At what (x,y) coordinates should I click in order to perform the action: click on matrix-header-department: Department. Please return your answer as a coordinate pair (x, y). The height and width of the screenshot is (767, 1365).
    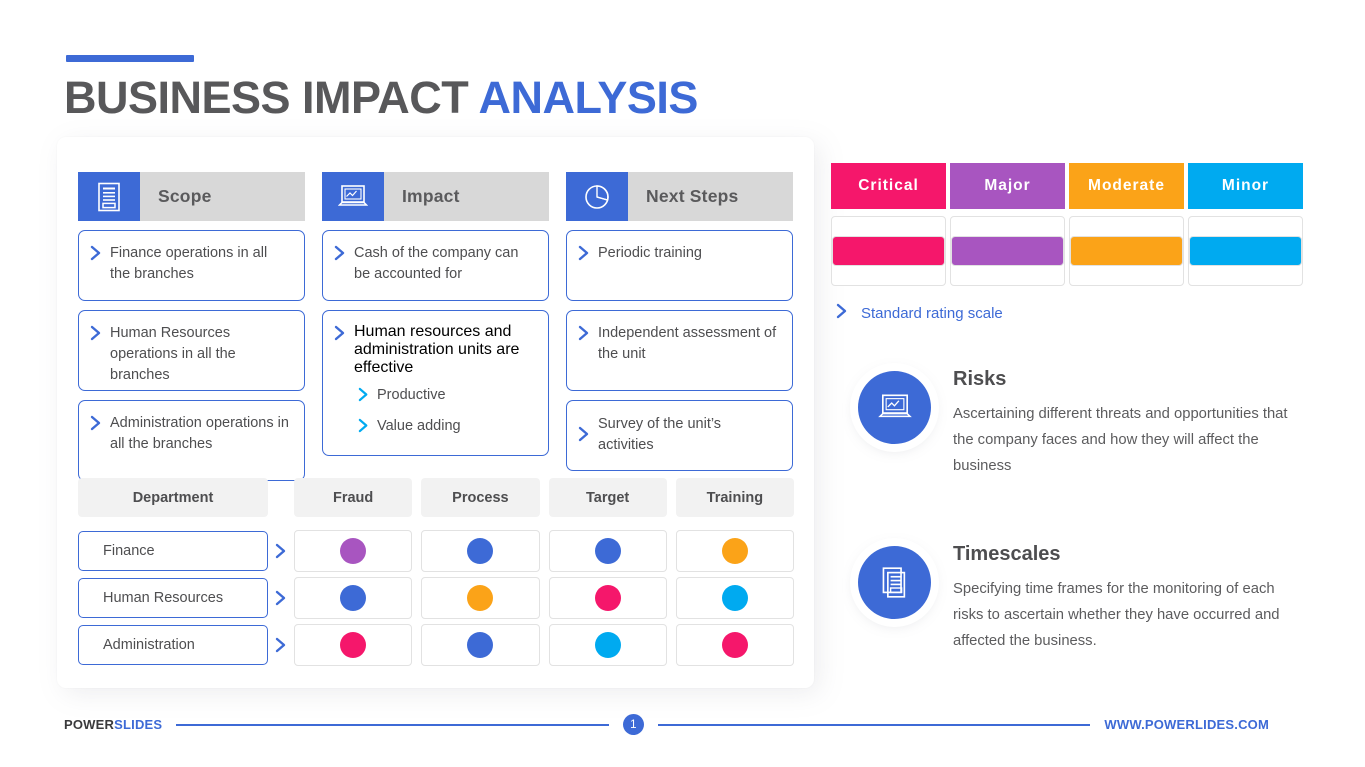
    Looking at the image, I should click on (173, 497).